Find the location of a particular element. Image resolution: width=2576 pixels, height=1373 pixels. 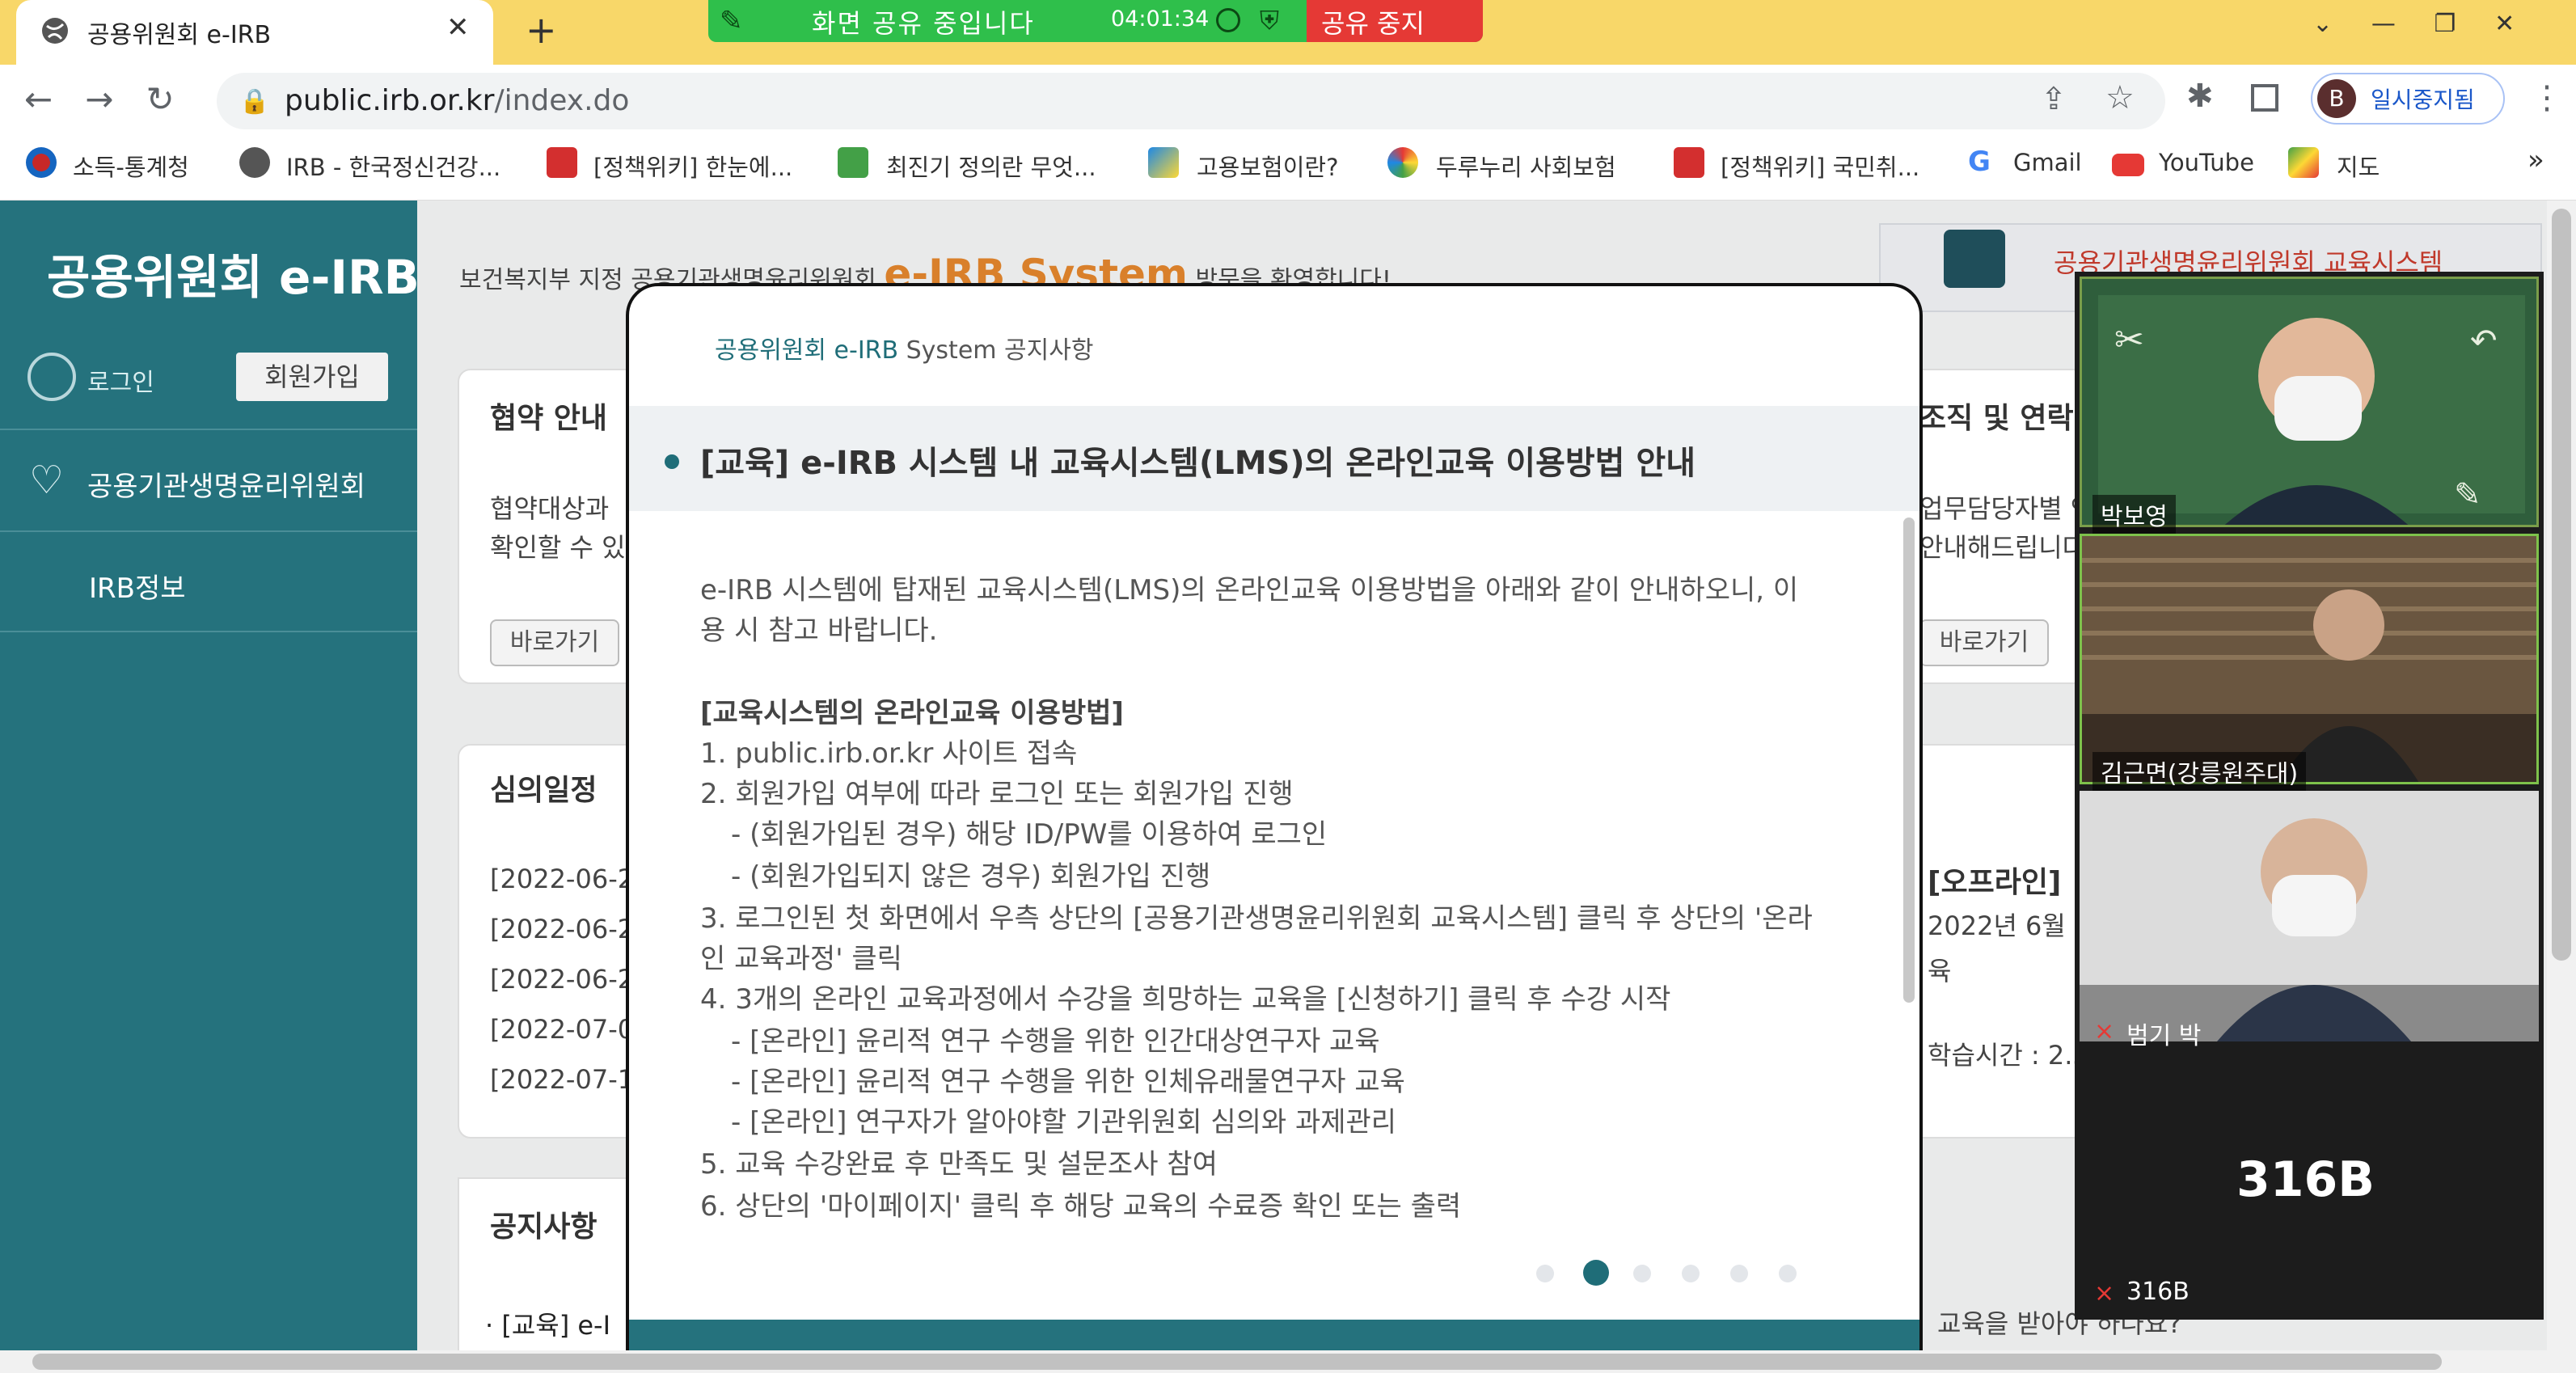

site-brand: 공용위원회 e-IRB is located at coordinates (233, 273).